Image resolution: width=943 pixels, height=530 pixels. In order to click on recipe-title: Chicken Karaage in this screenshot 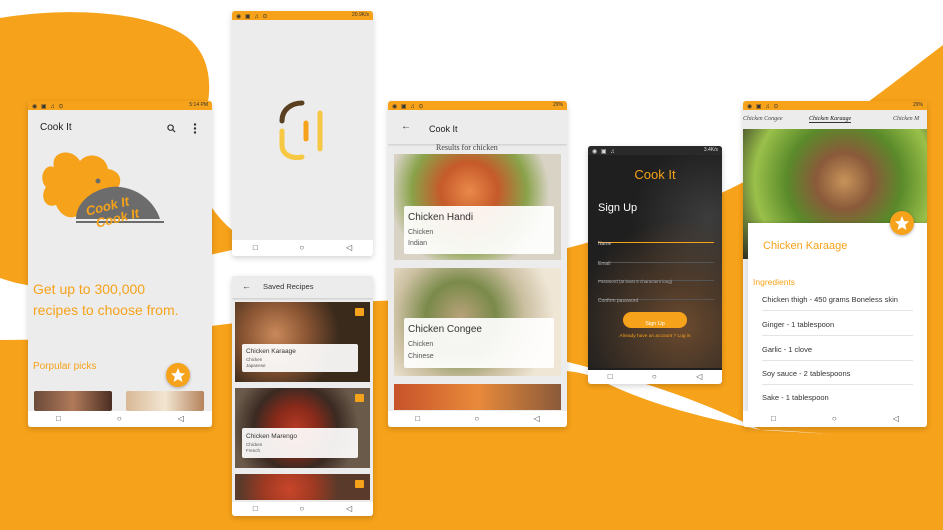, I will do `click(805, 246)`.